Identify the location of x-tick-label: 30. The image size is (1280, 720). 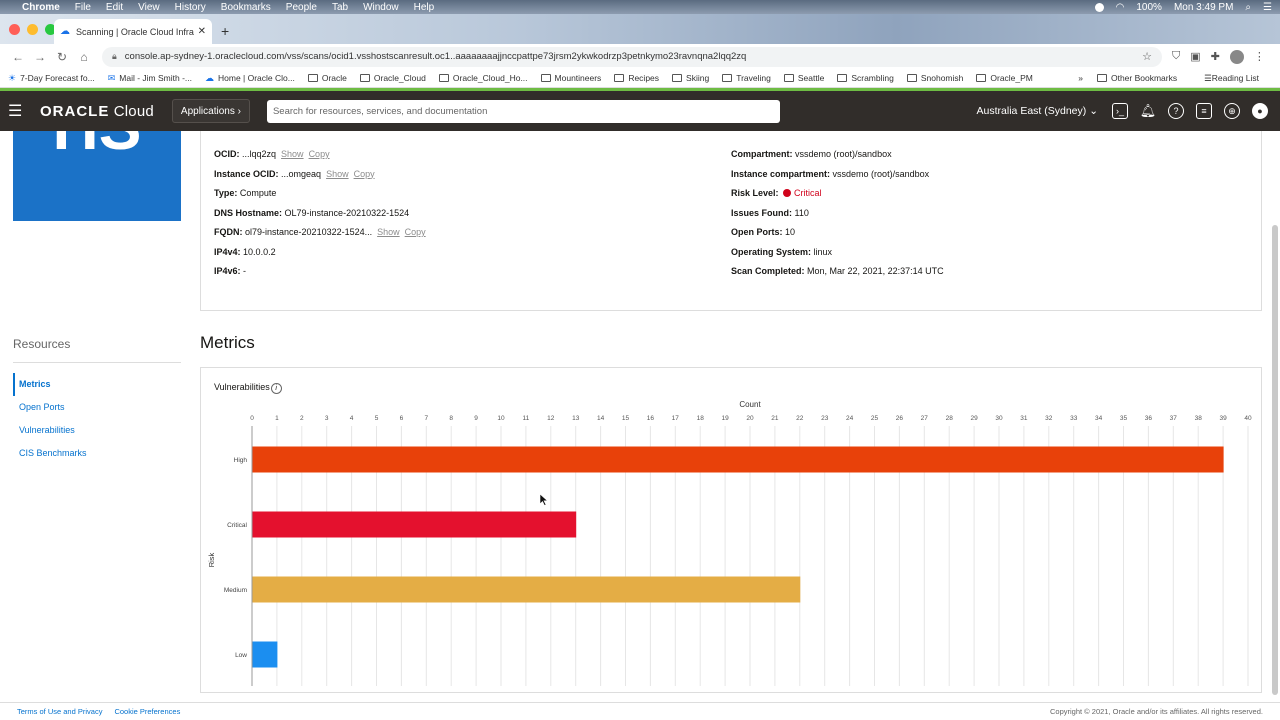
(999, 418).